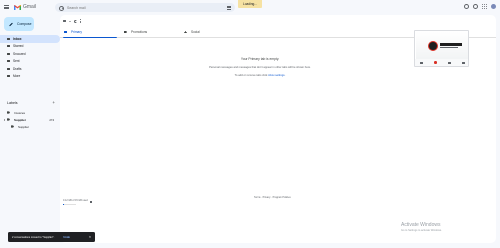 This screenshot has height=248, width=500. What do you see at coordinates (76, 32) in the screenshot?
I see `tab-label: Primary` at bounding box center [76, 32].